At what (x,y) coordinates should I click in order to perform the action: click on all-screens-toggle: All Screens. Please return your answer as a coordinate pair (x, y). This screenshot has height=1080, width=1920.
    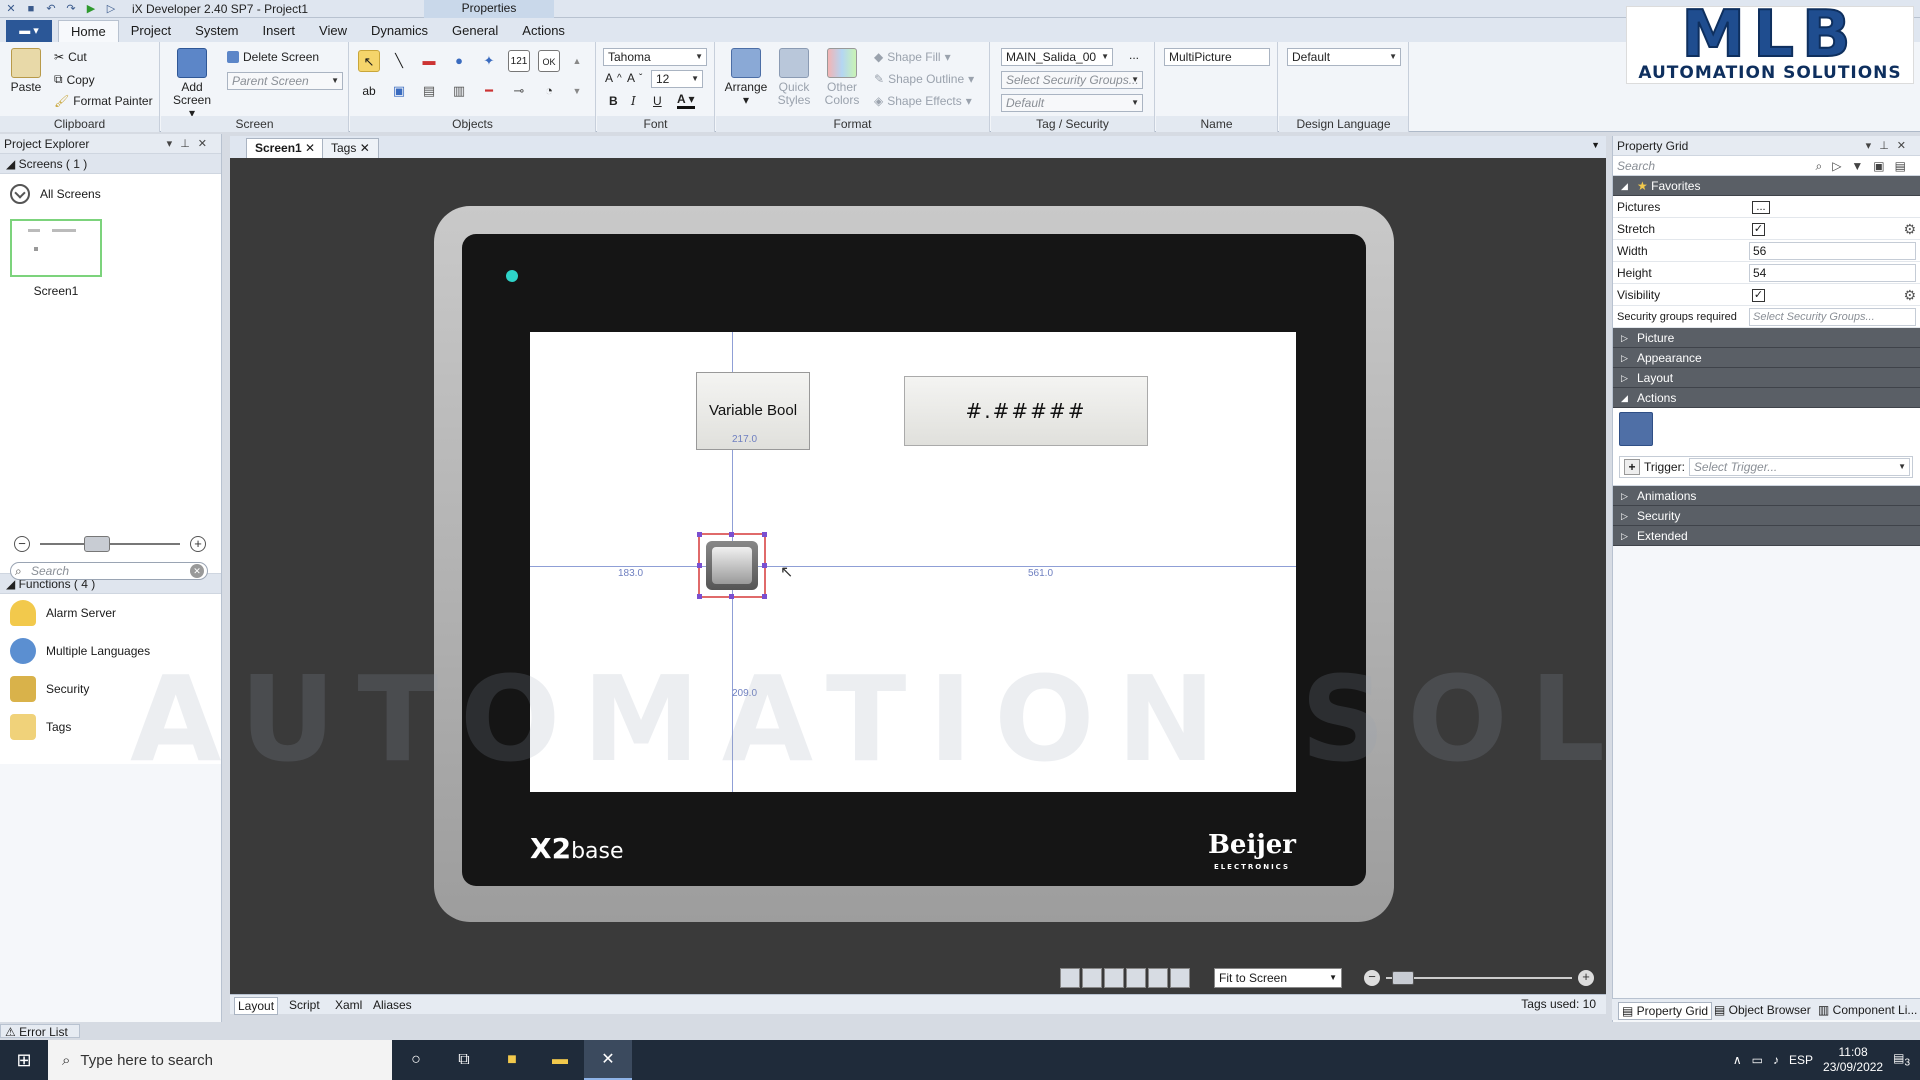
    Looking at the image, I should click on (55, 194).